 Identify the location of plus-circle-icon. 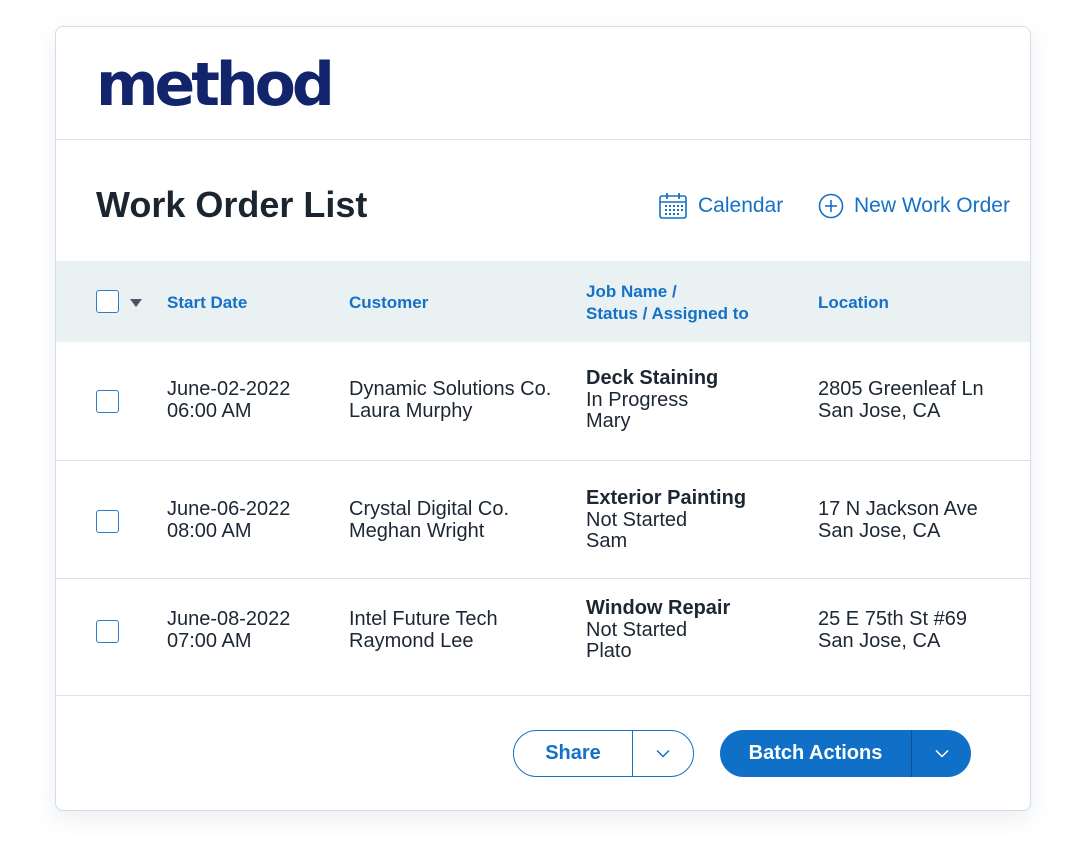
(831, 206).